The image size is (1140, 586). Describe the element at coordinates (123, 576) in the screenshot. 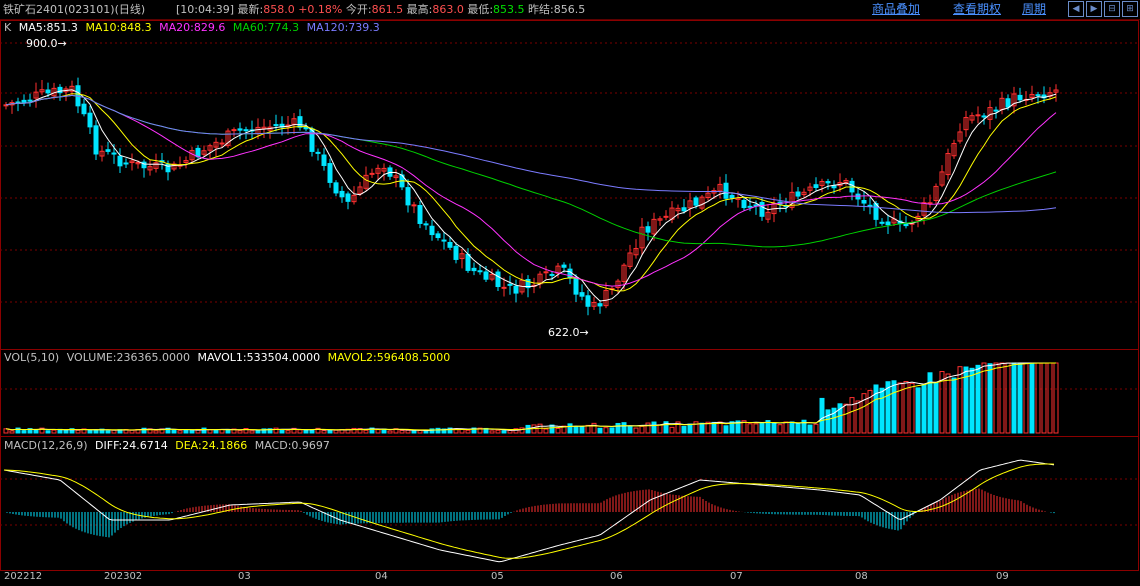

I see `x-axis-label: 202302` at that location.